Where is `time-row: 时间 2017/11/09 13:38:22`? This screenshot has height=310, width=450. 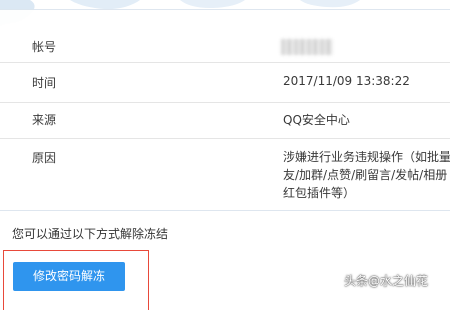 time-row: 时间 2017/11/09 13:38:22 is located at coordinates (225, 82).